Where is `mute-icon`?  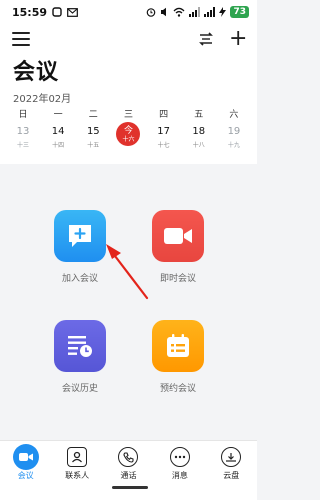 mute-icon is located at coordinates (164, 12).